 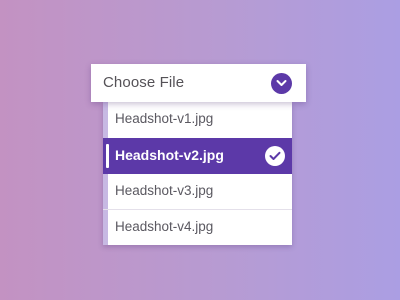 I want to click on list-item: Headshot-v3.jpg, so click(x=197, y=192).